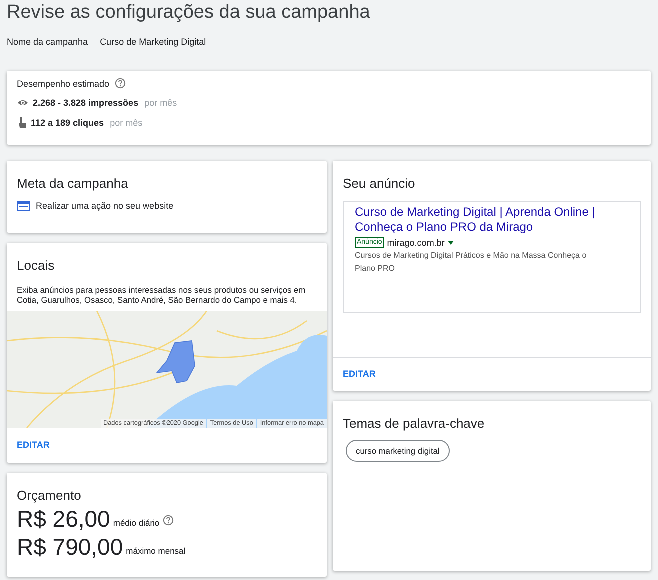  What do you see at coordinates (22, 122) in the screenshot?
I see `hand-pointer-icon` at bounding box center [22, 122].